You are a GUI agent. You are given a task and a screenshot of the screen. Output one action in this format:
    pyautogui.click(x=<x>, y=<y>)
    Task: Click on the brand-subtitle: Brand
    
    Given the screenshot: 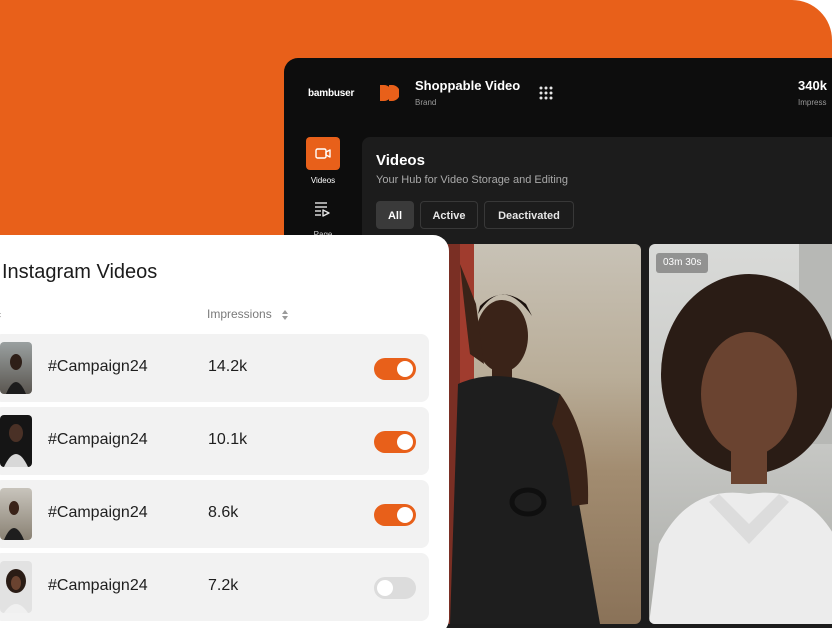 What is the action you would take?
    pyautogui.click(x=426, y=102)
    